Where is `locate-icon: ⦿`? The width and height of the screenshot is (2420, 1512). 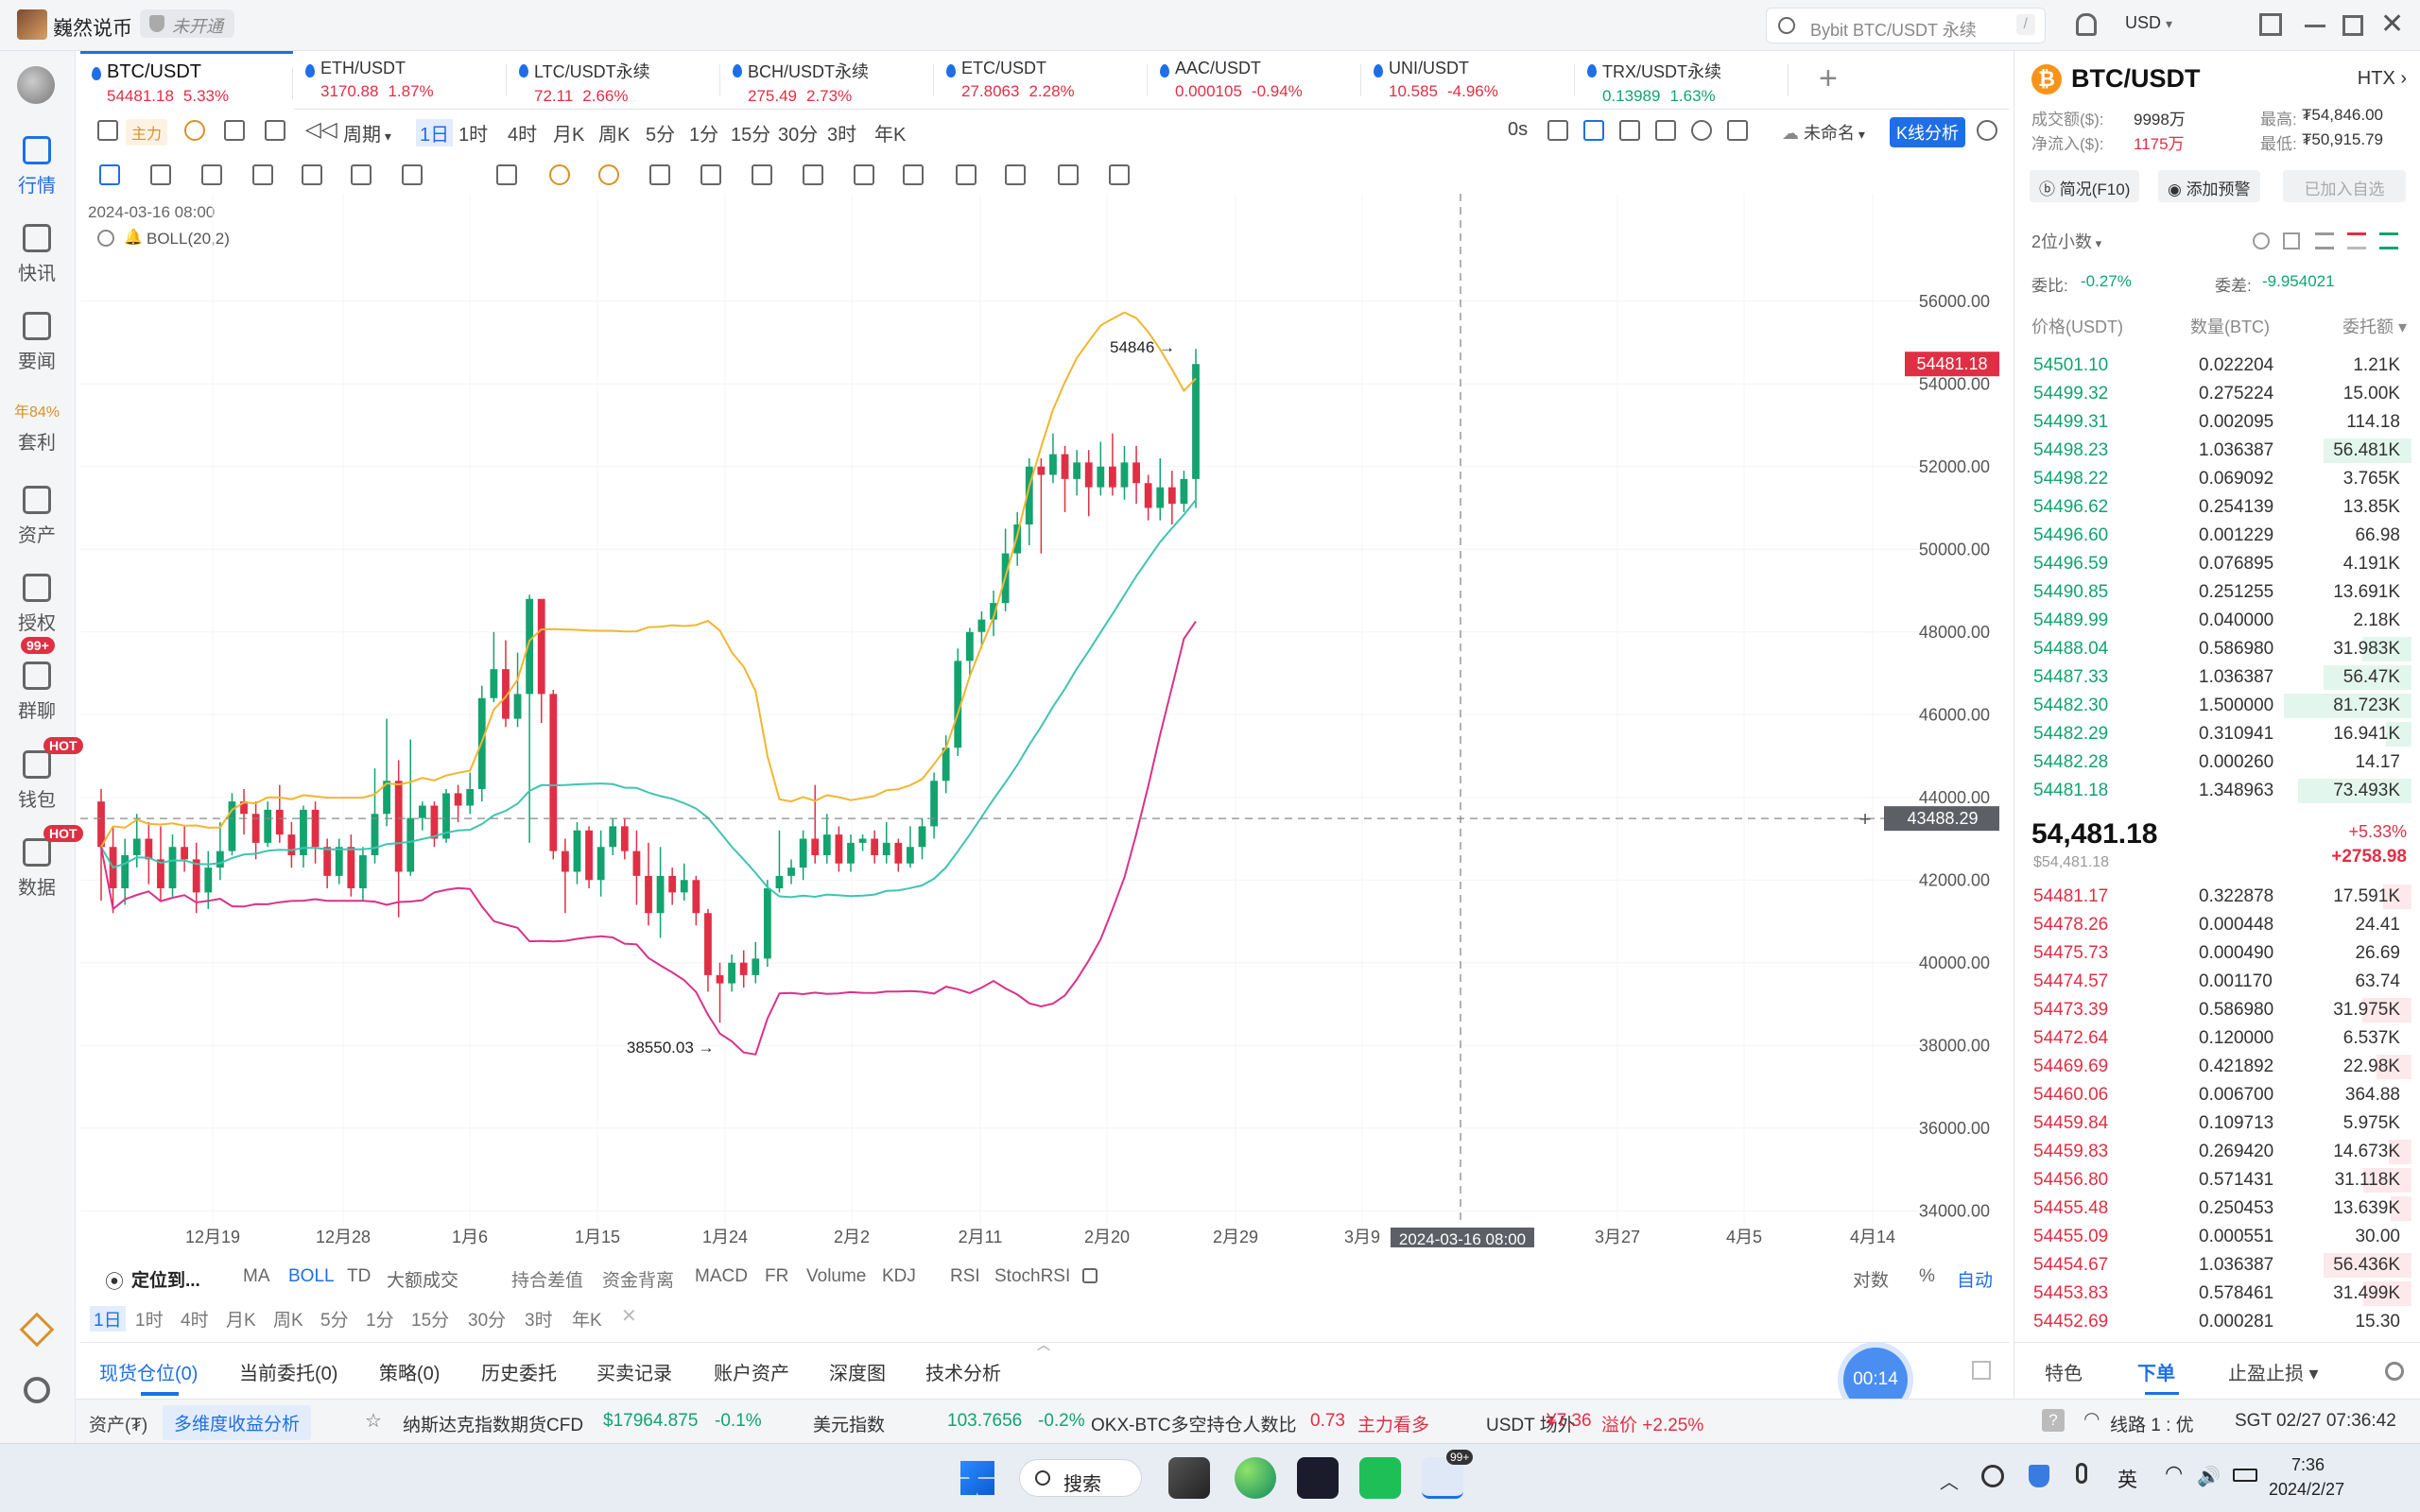
locate-icon: ⦿ is located at coordinates (115, 1280).